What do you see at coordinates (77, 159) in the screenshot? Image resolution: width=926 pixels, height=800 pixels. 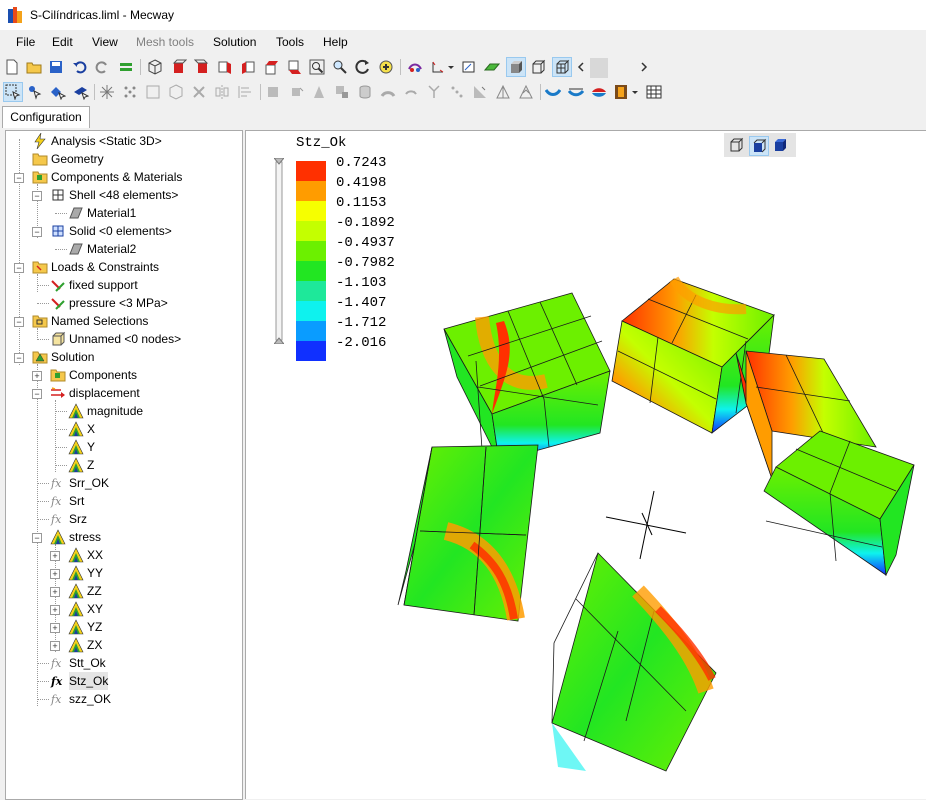 I see `tree-label: Geometry` at bounding box center [77, 159].